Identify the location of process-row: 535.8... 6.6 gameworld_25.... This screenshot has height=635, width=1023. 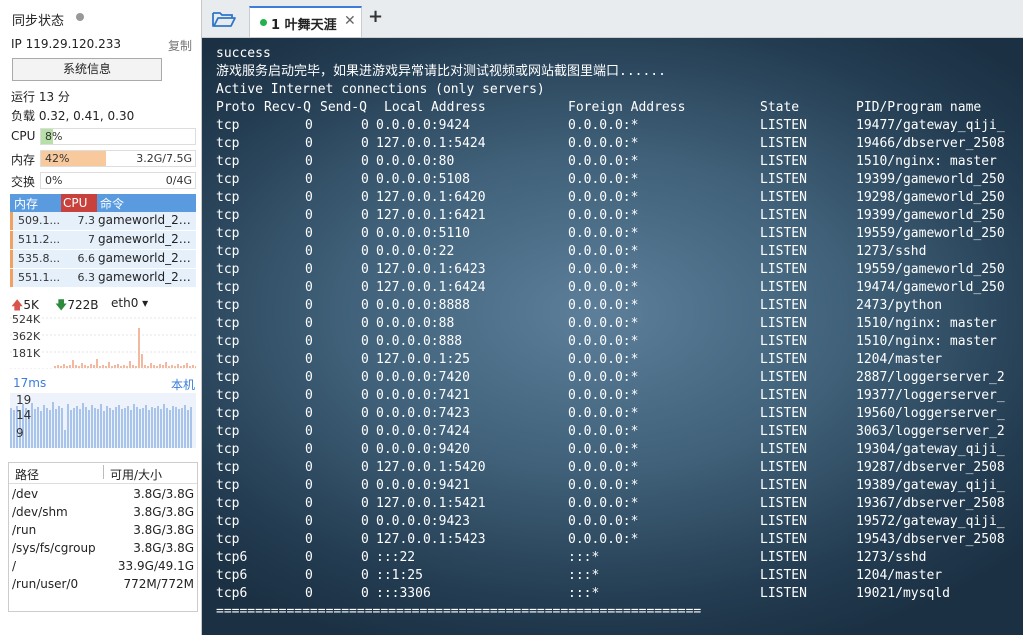
(103, 259).